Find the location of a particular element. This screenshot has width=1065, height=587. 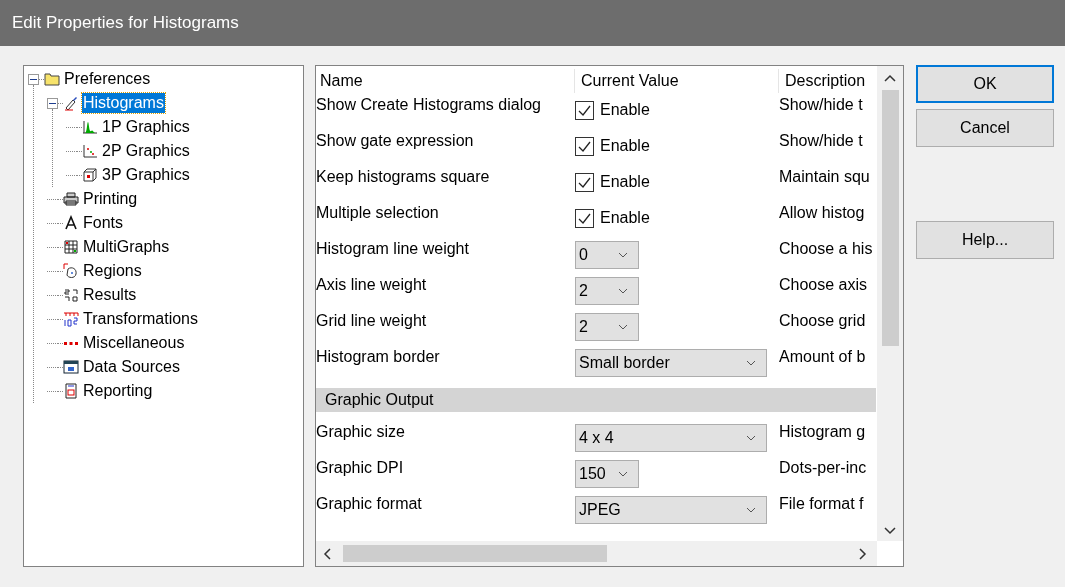

scroll-up-icon is located at coordinates (890, 78).